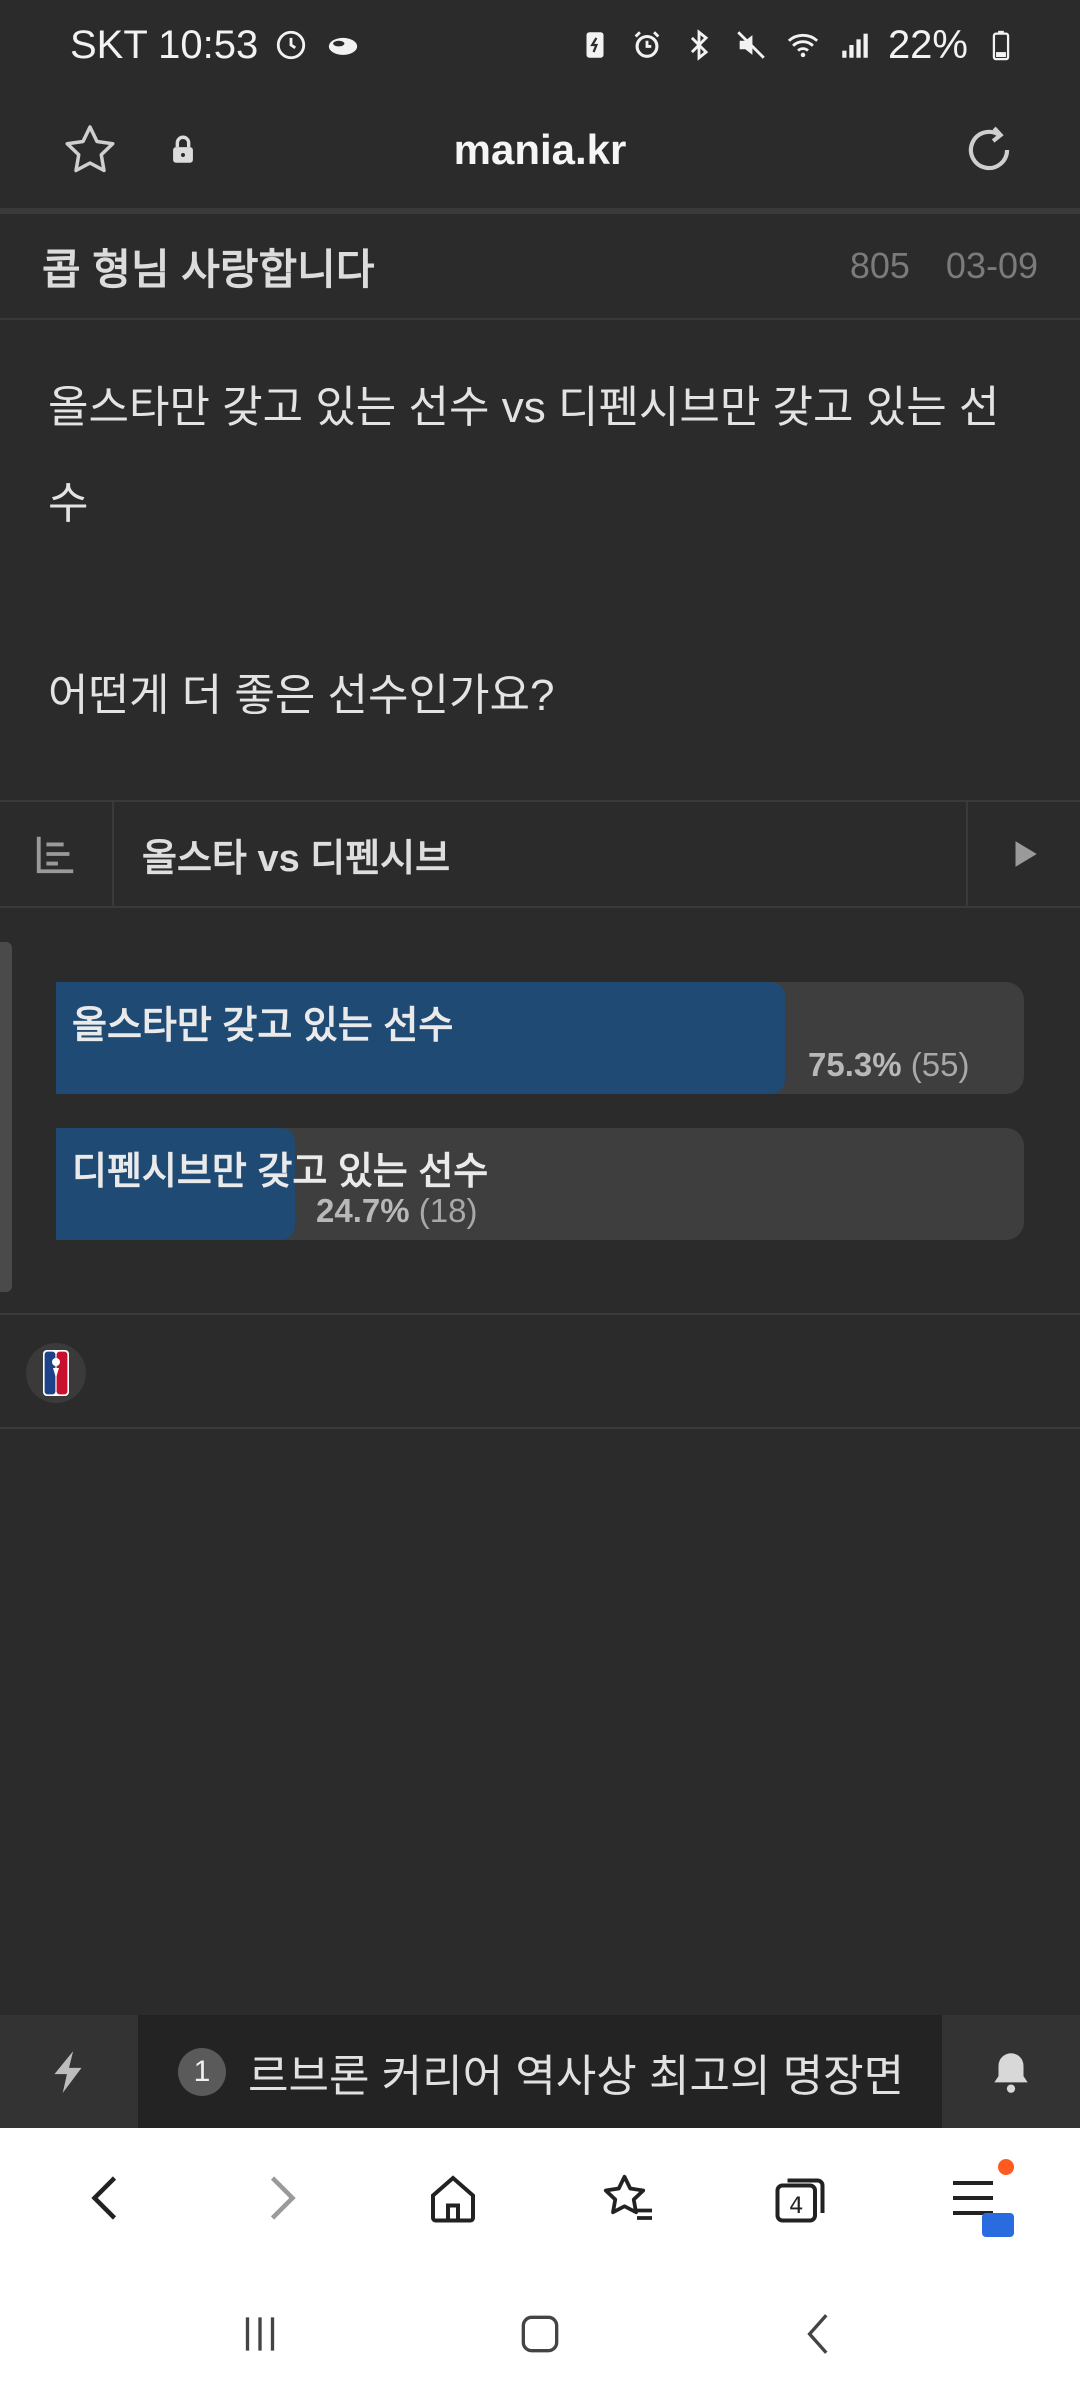  I want to click on ticker-headline-link: 1 르브론 커리어 역사상 최고의 명장면, so click(540, 2071).